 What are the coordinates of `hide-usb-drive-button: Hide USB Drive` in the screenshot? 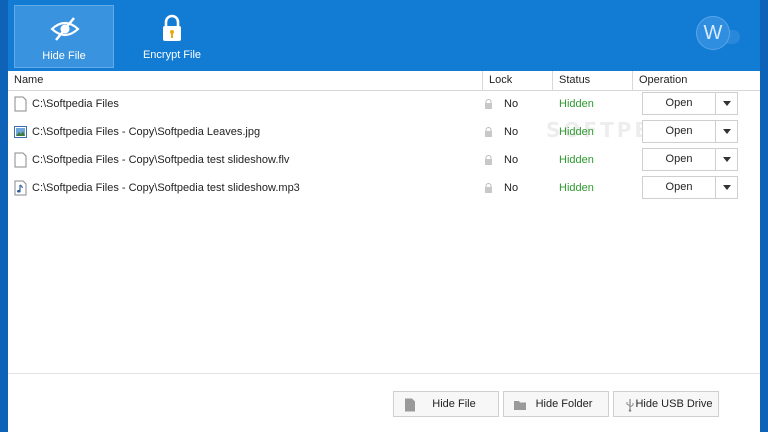 It's located at (666, 404).